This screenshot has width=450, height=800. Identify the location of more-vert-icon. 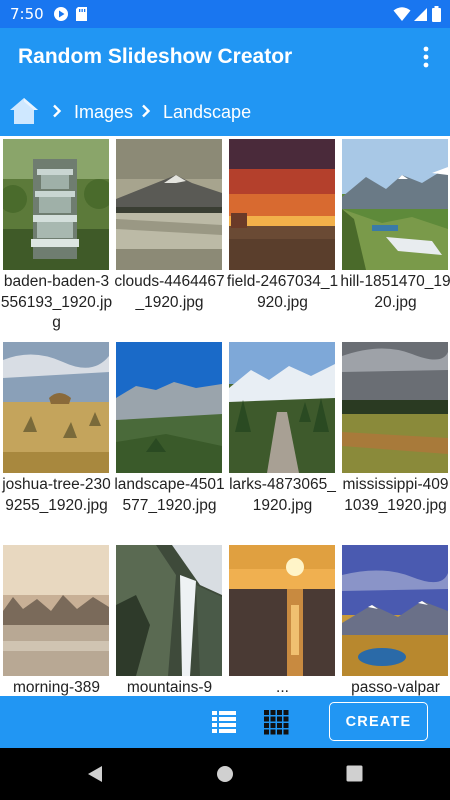
(426, 57).